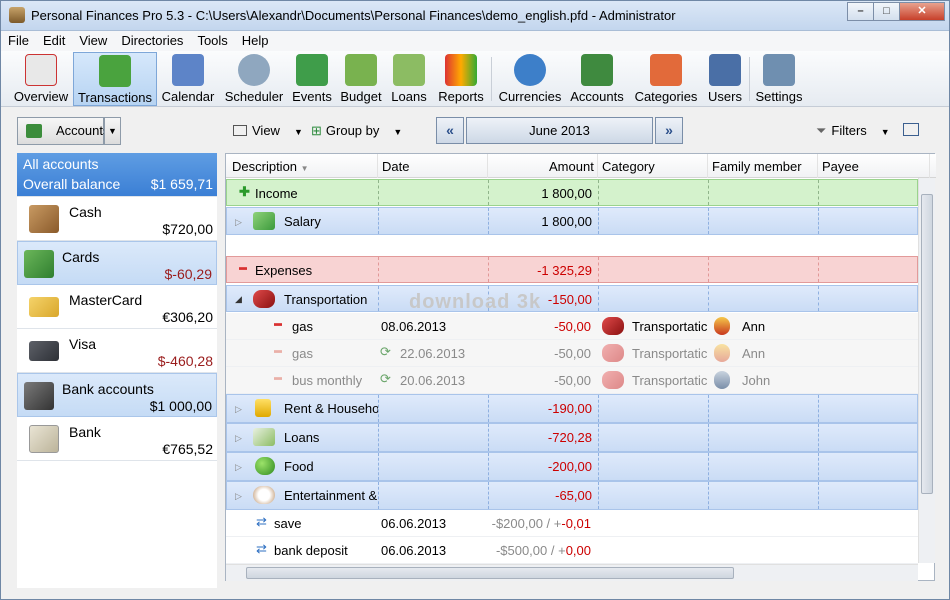 The width and height of the screenshot is (950, 600). Describe the element at coordinates (398, 132) in the screenshot. I see `chevron-down-icon: ▼` at that location.